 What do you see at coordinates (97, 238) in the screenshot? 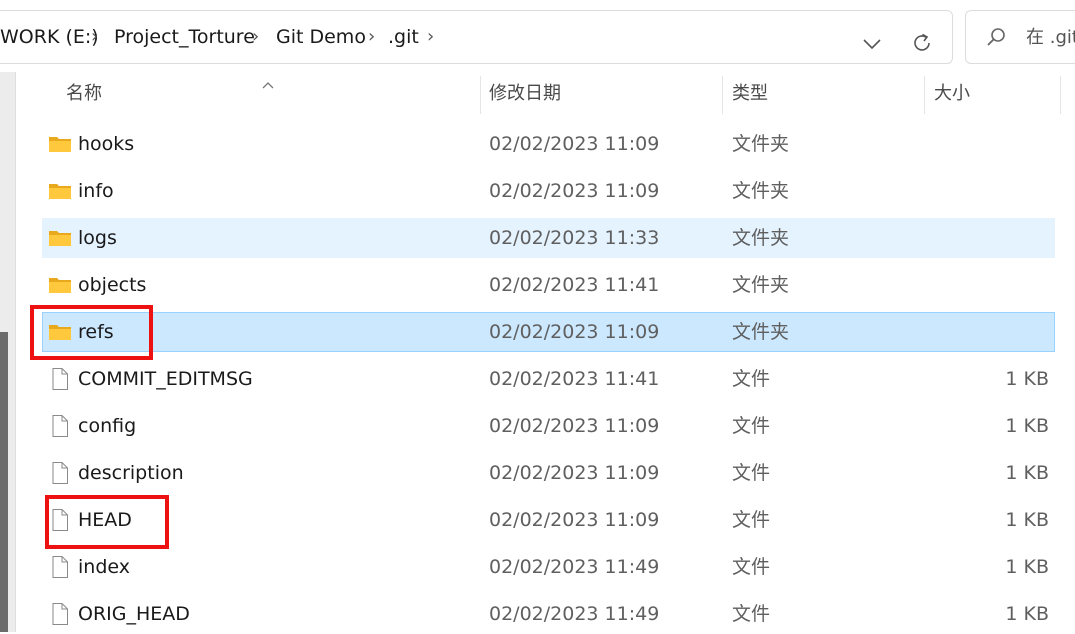
I see `file-name: logs` at bounding box center [97, 238].